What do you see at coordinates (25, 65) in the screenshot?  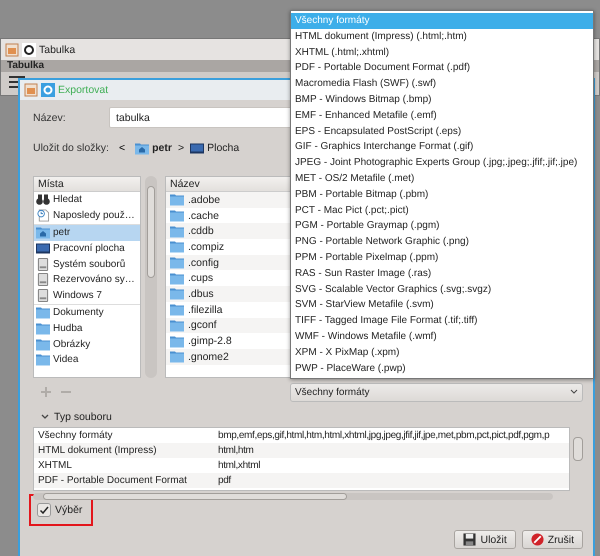 I see `menu-title: Tabulka` at bounding box center [25, 65].